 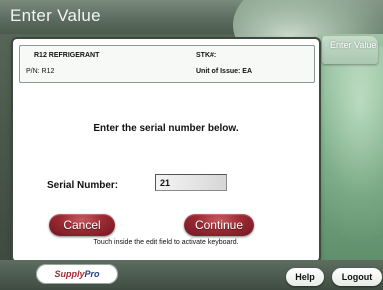 I want to click on serial-number-label: Serial Number:, so click(x=83, y=185).